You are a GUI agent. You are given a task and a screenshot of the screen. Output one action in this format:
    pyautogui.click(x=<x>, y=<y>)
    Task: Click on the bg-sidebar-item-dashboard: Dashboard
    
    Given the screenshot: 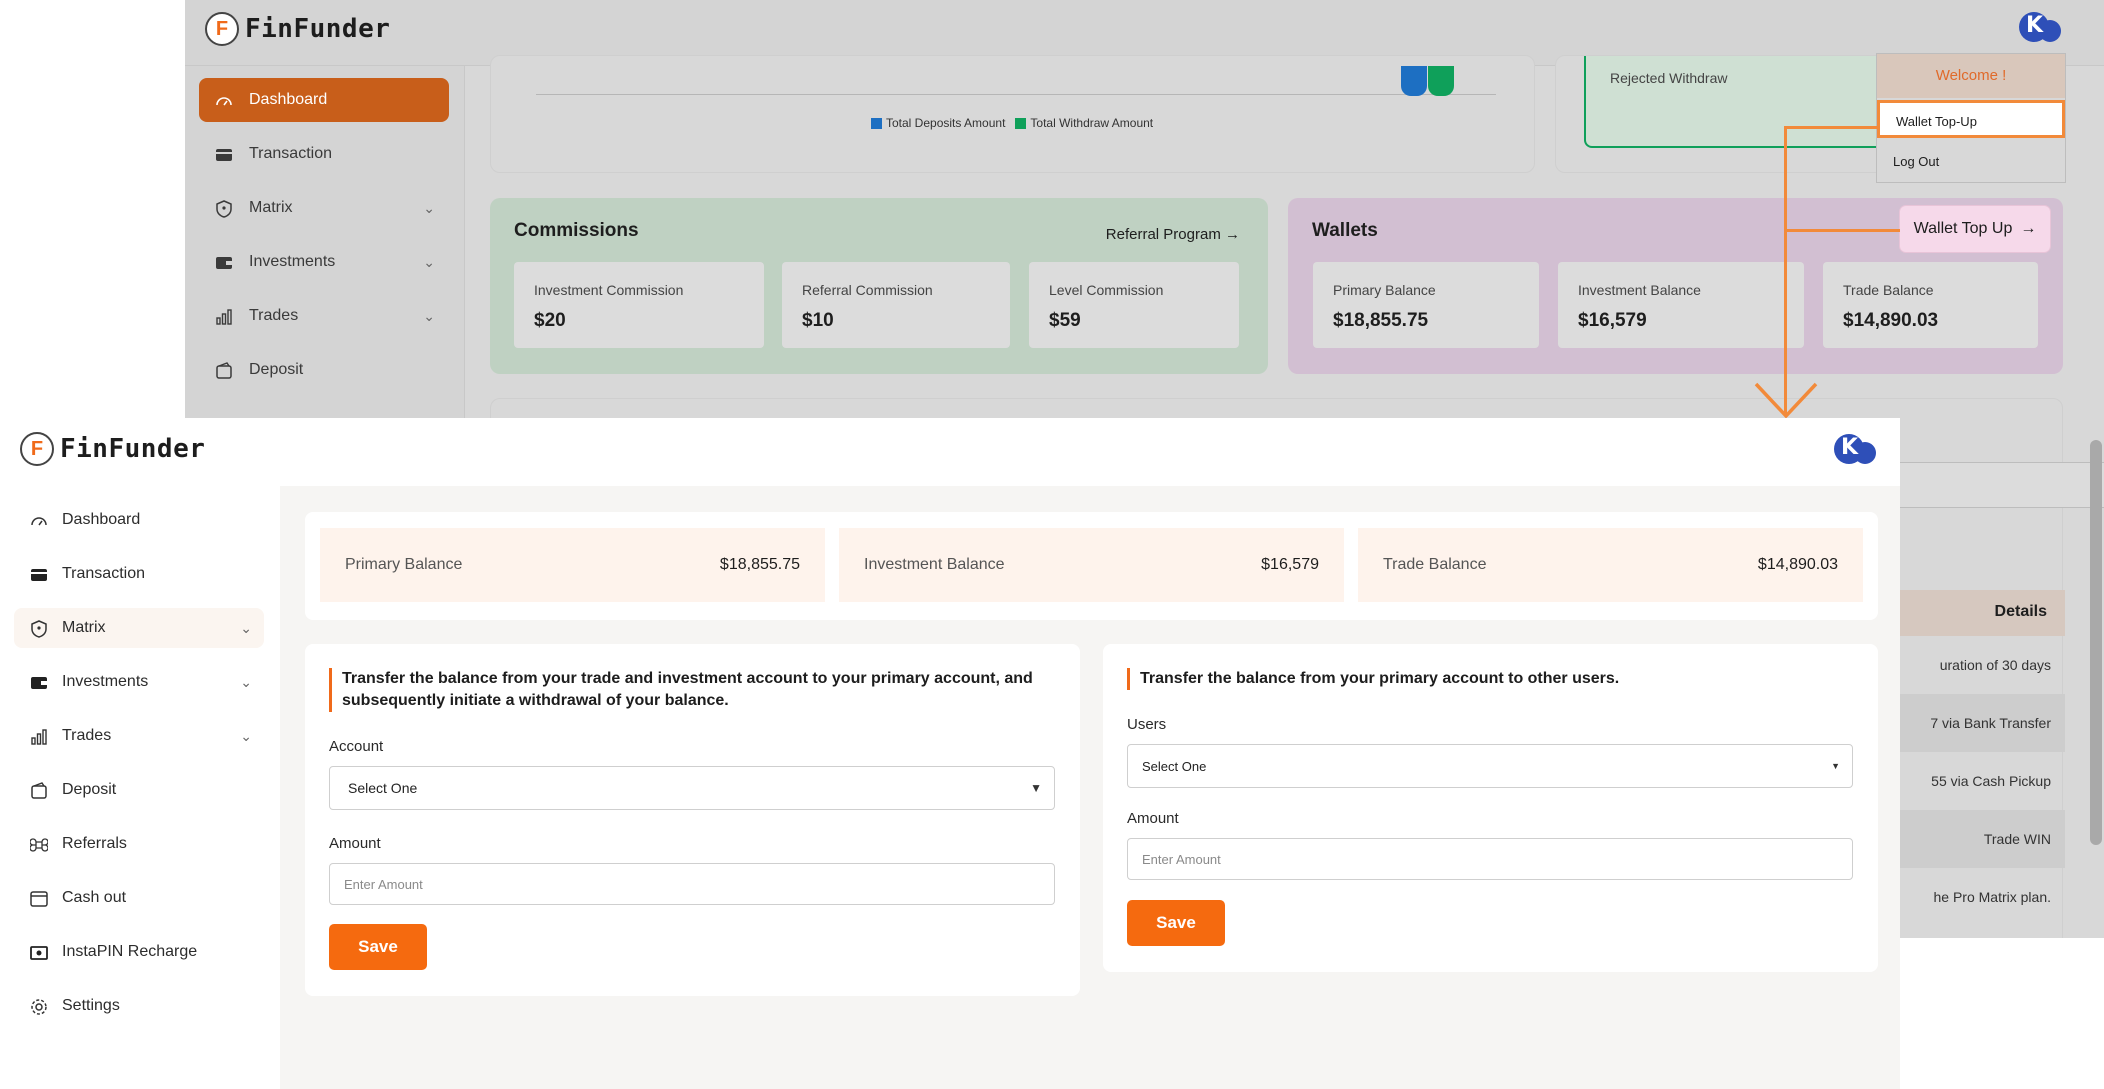 What is the action you would take?
    pyautogui.click(x=324, y=100)
    